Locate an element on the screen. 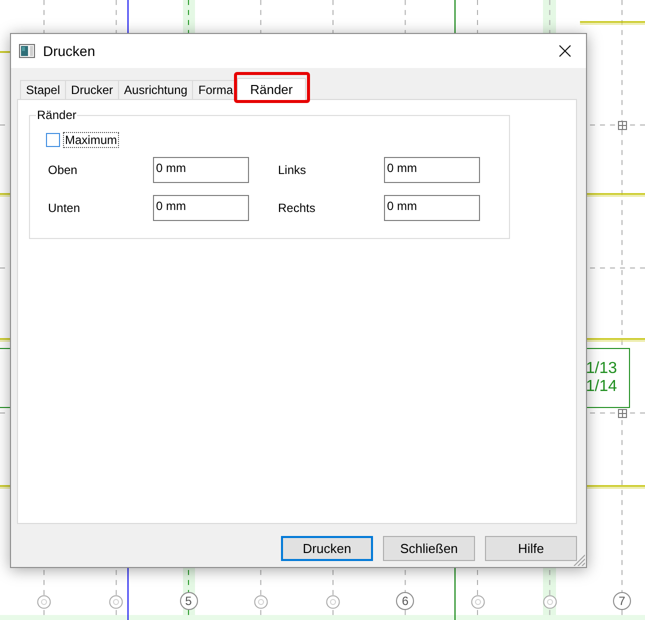 This screenshot has height=620, width=645. axis-label: 7 is located at coordinates (622, 601).